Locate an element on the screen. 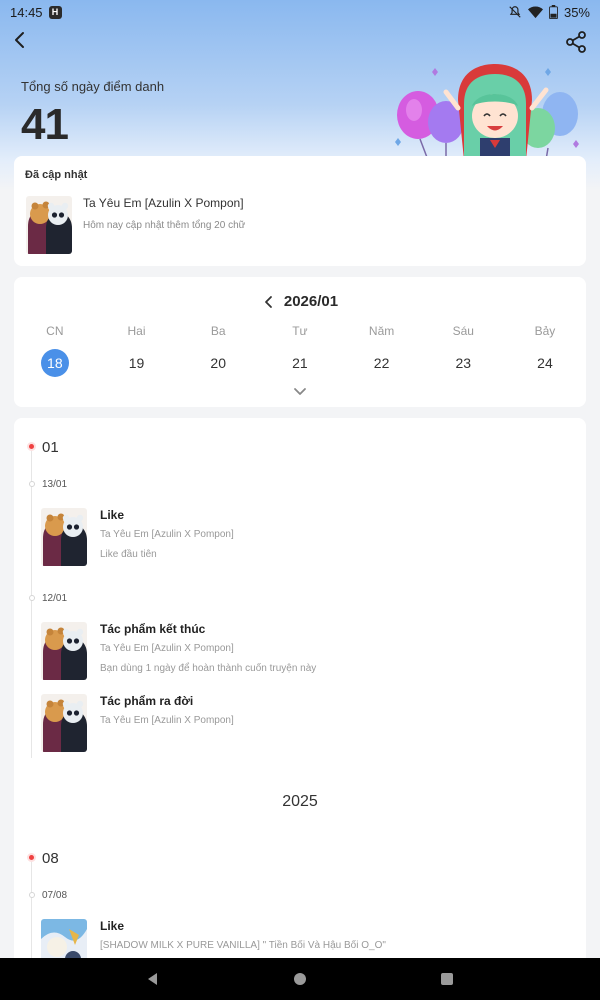 Image resolution: width=600 pixels, height=1000 pixels. back-button is located at coordinates (20, 40).